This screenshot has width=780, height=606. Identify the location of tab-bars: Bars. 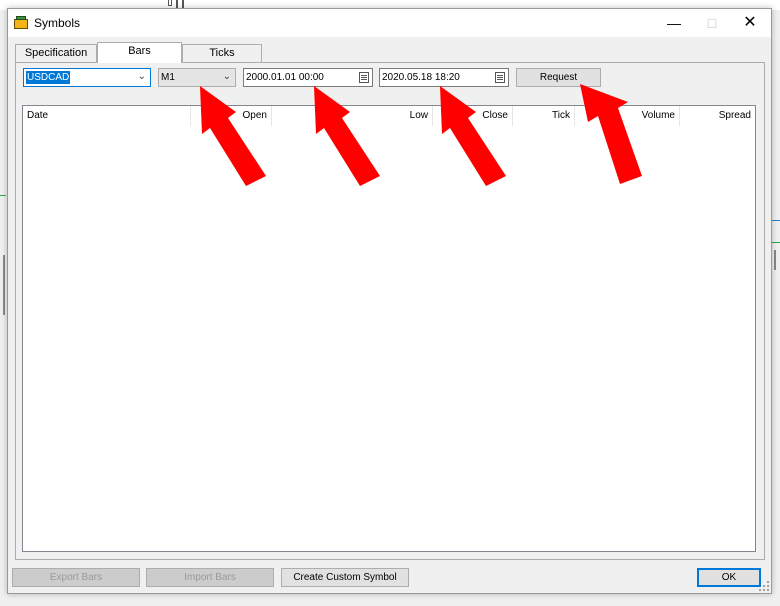
(139, 52).